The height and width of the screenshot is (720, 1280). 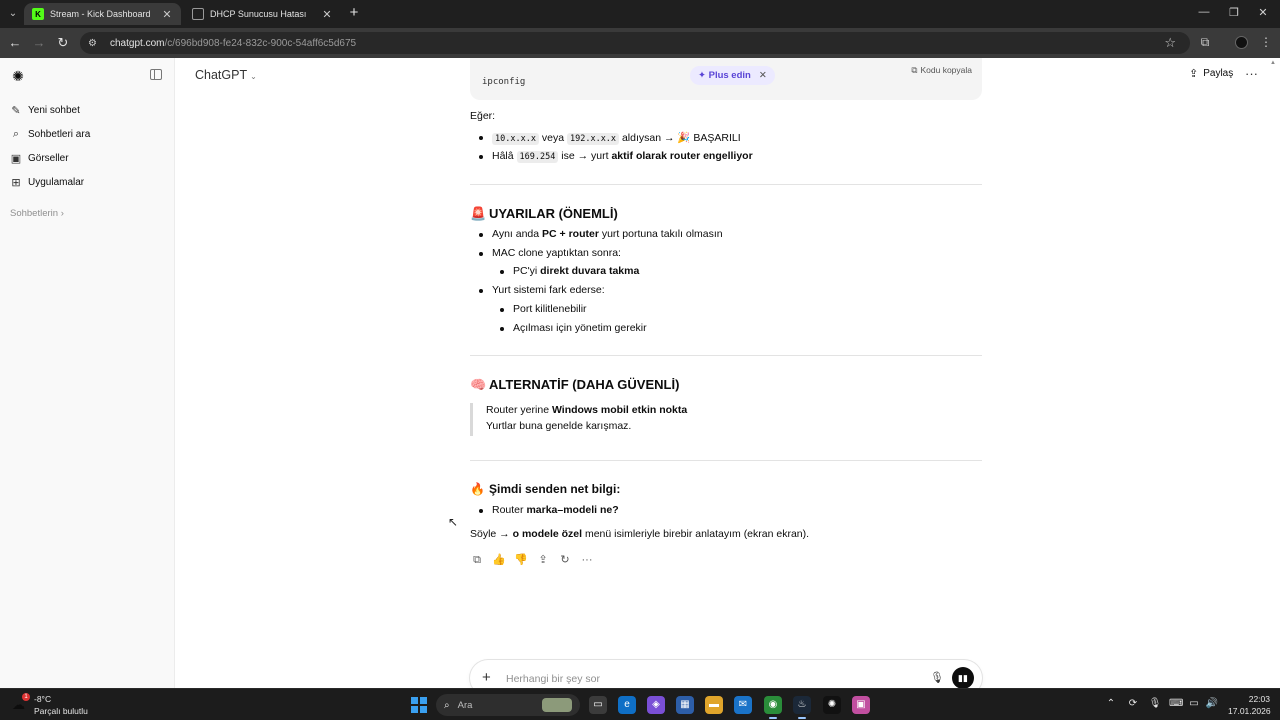 I want to click on chatgpt-app-icon: ✺, so click(x=832, y=705).